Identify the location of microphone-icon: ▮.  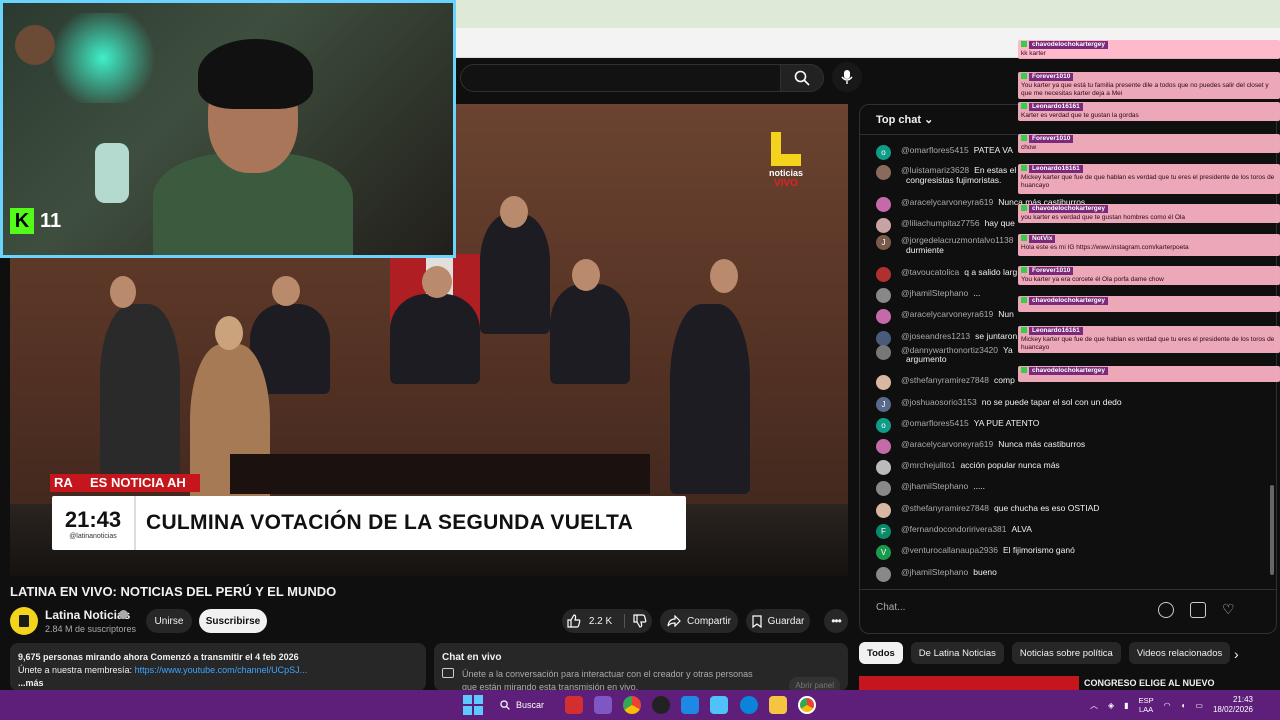
(1126, 705).